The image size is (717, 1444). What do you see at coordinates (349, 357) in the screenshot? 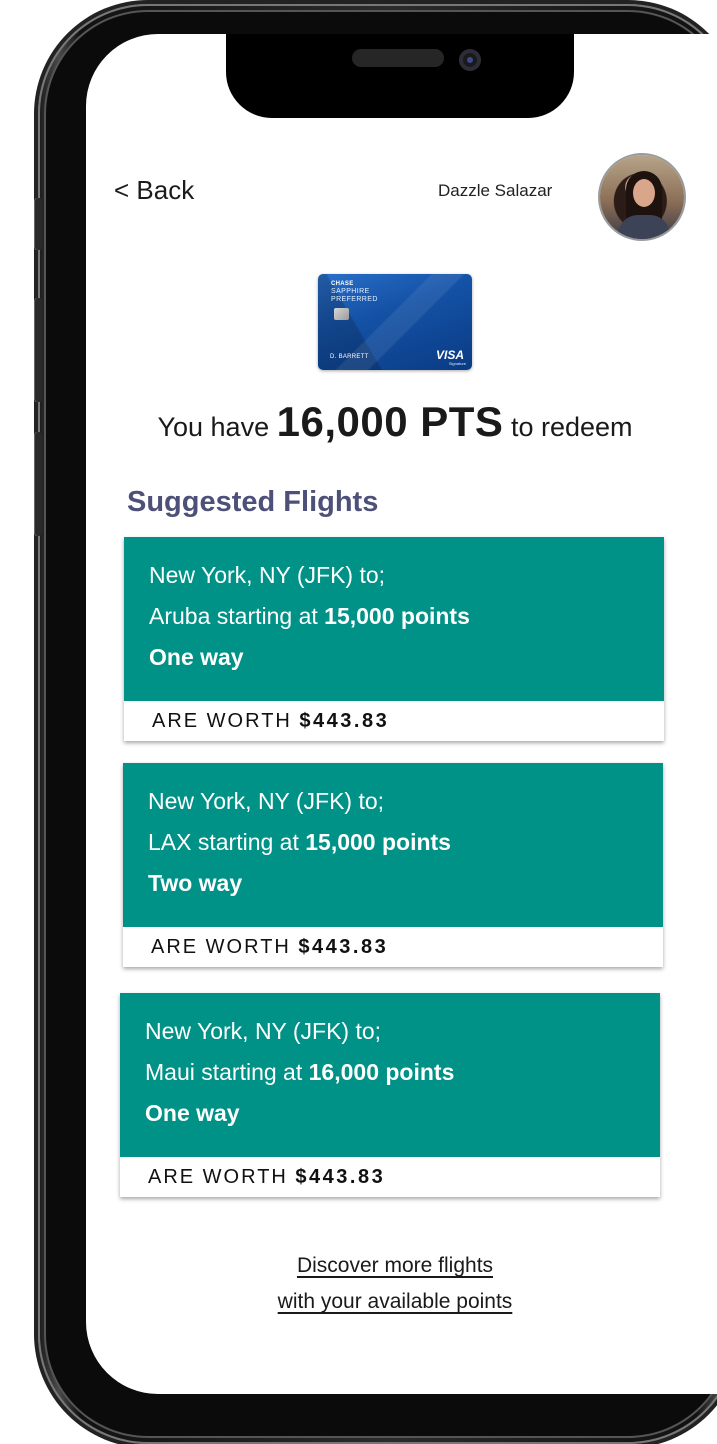
I see `card-holder-name: D. BARRETT` at bounding box center [349, 357].